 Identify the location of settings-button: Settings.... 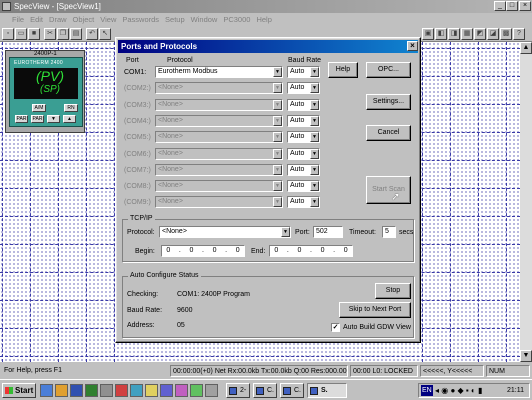
(388, 102).